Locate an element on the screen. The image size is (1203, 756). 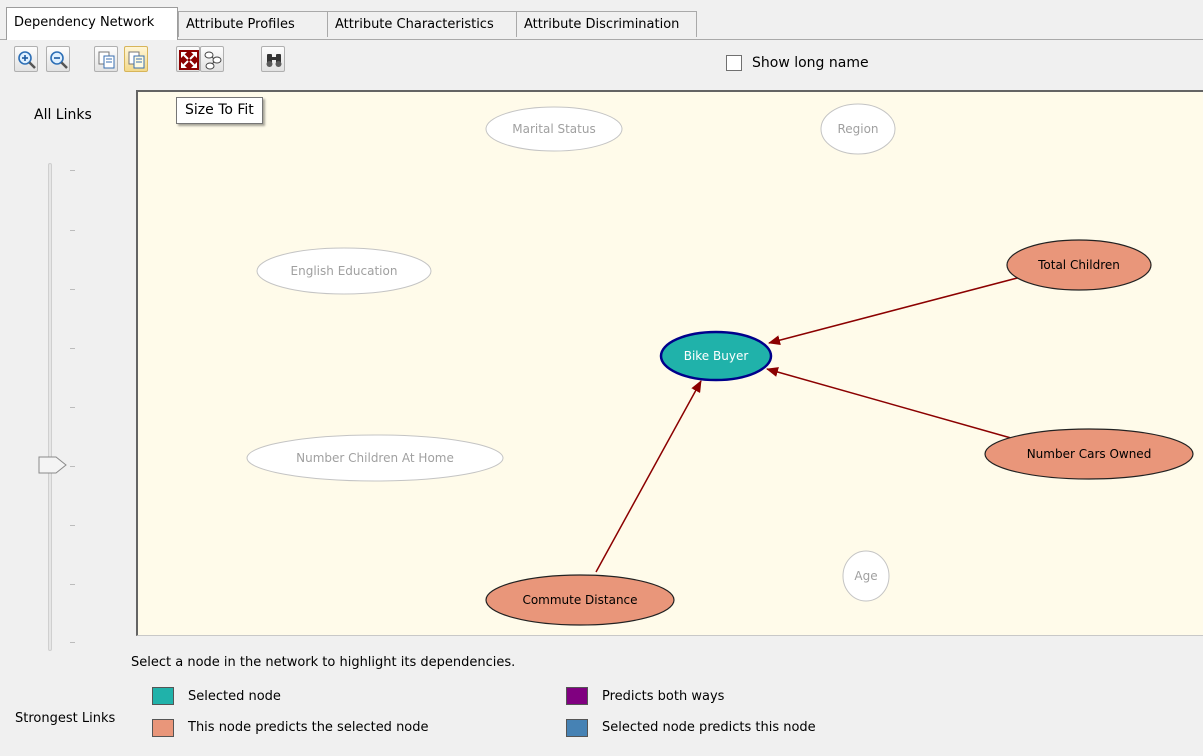
legend-swatch-selected-node is located at coordinates (163, 696).